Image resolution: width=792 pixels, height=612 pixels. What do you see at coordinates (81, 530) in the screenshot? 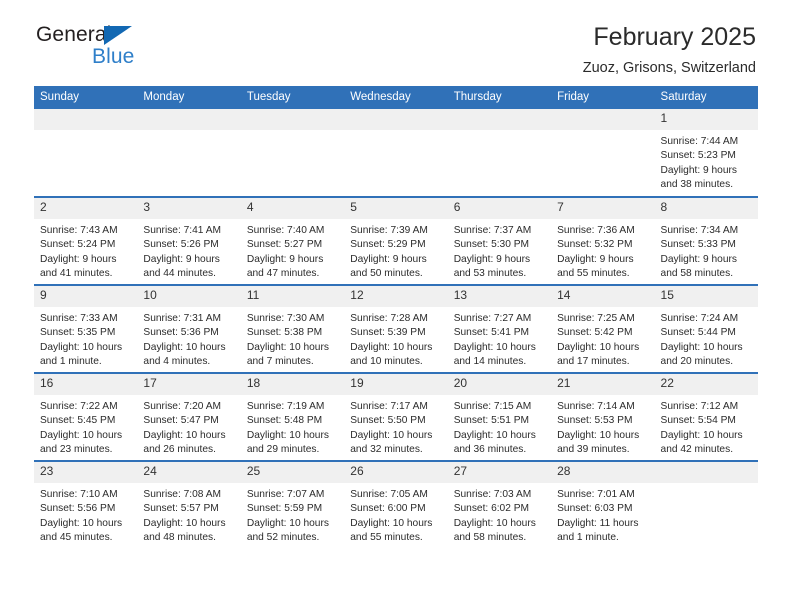
I see `daylight-text: Daylight: 10 hours and 45 minutes.` at bounding box center [81, 530].